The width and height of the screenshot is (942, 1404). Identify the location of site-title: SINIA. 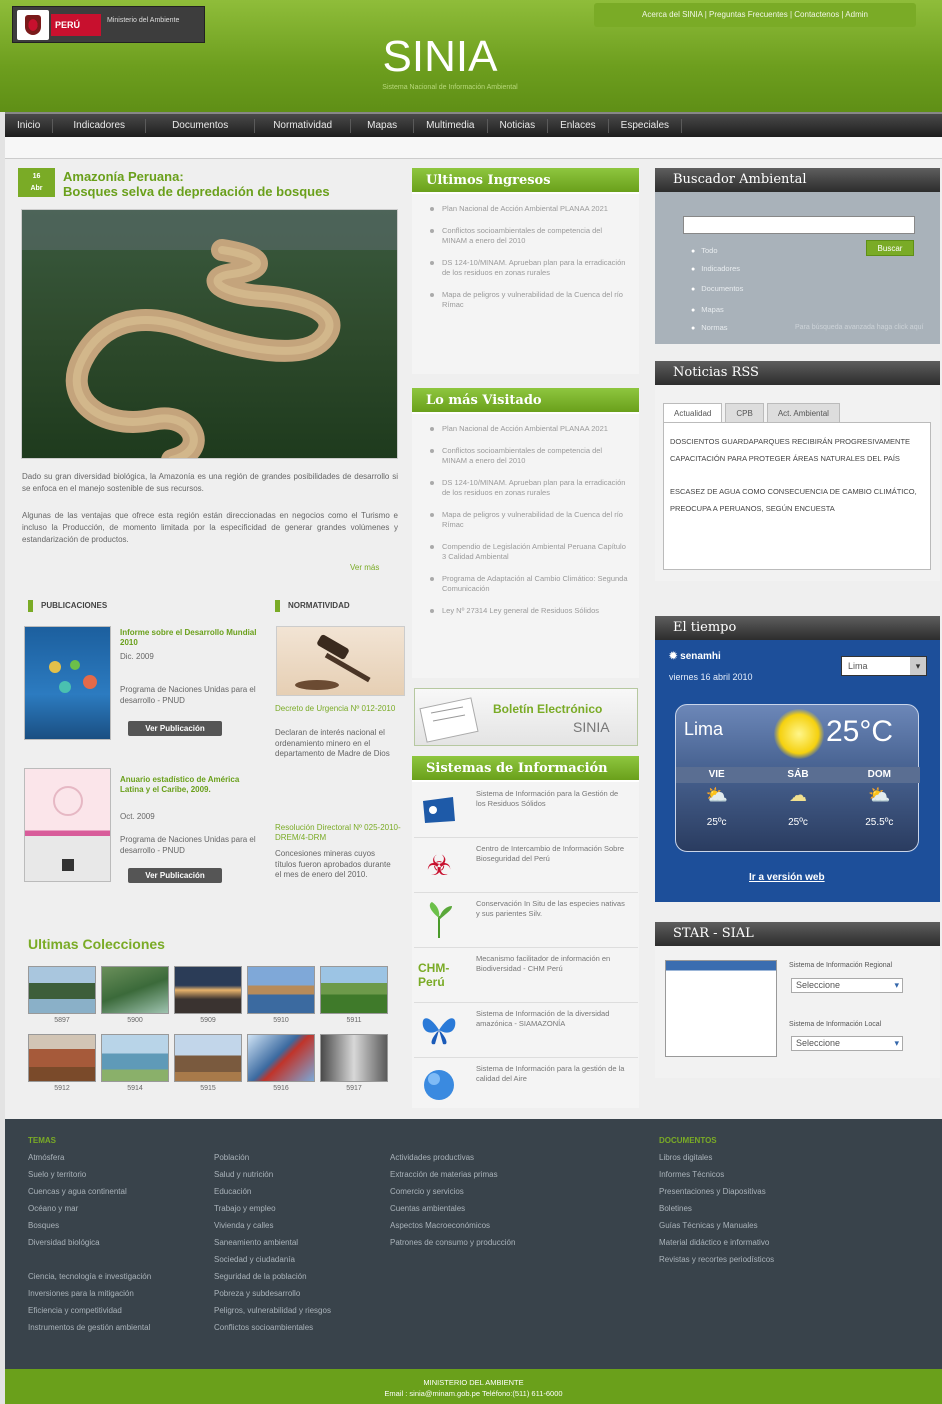
(440, 57).